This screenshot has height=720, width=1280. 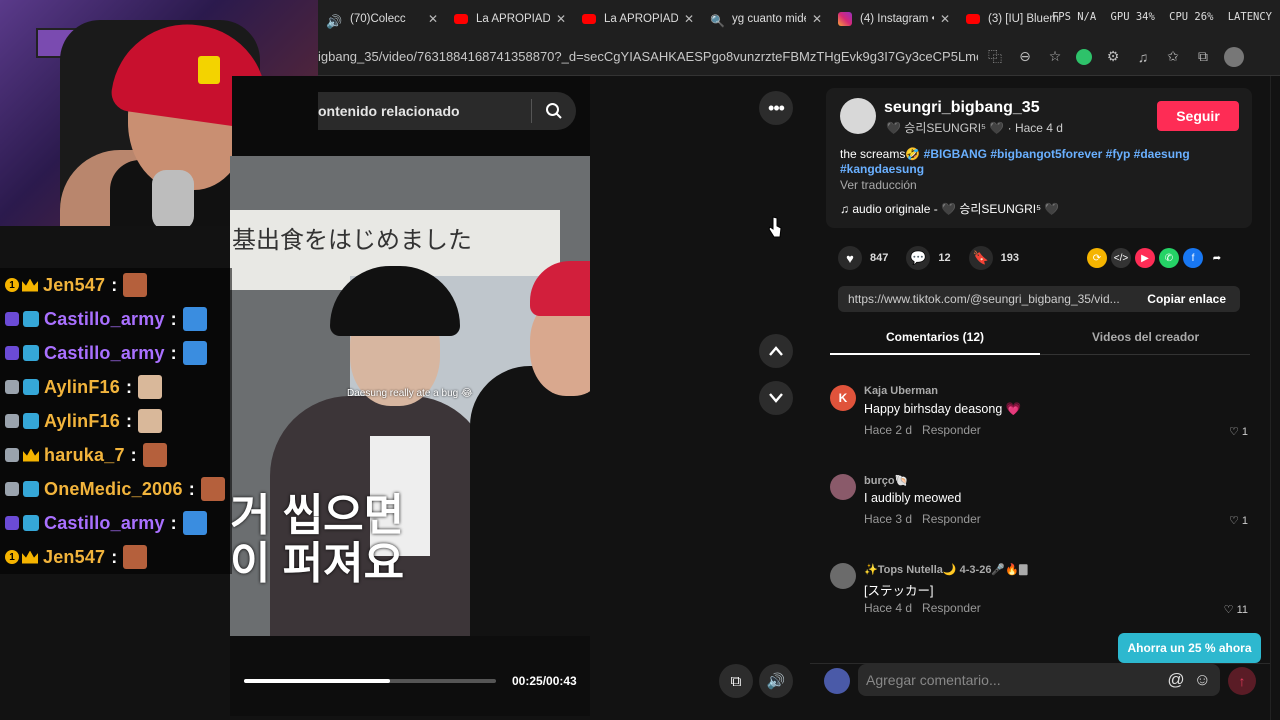 What do you see at coordinates (901, 391) in the screenshot?
I see `commenter-name: Kaja Uberman` at bounding box center [901, 391].